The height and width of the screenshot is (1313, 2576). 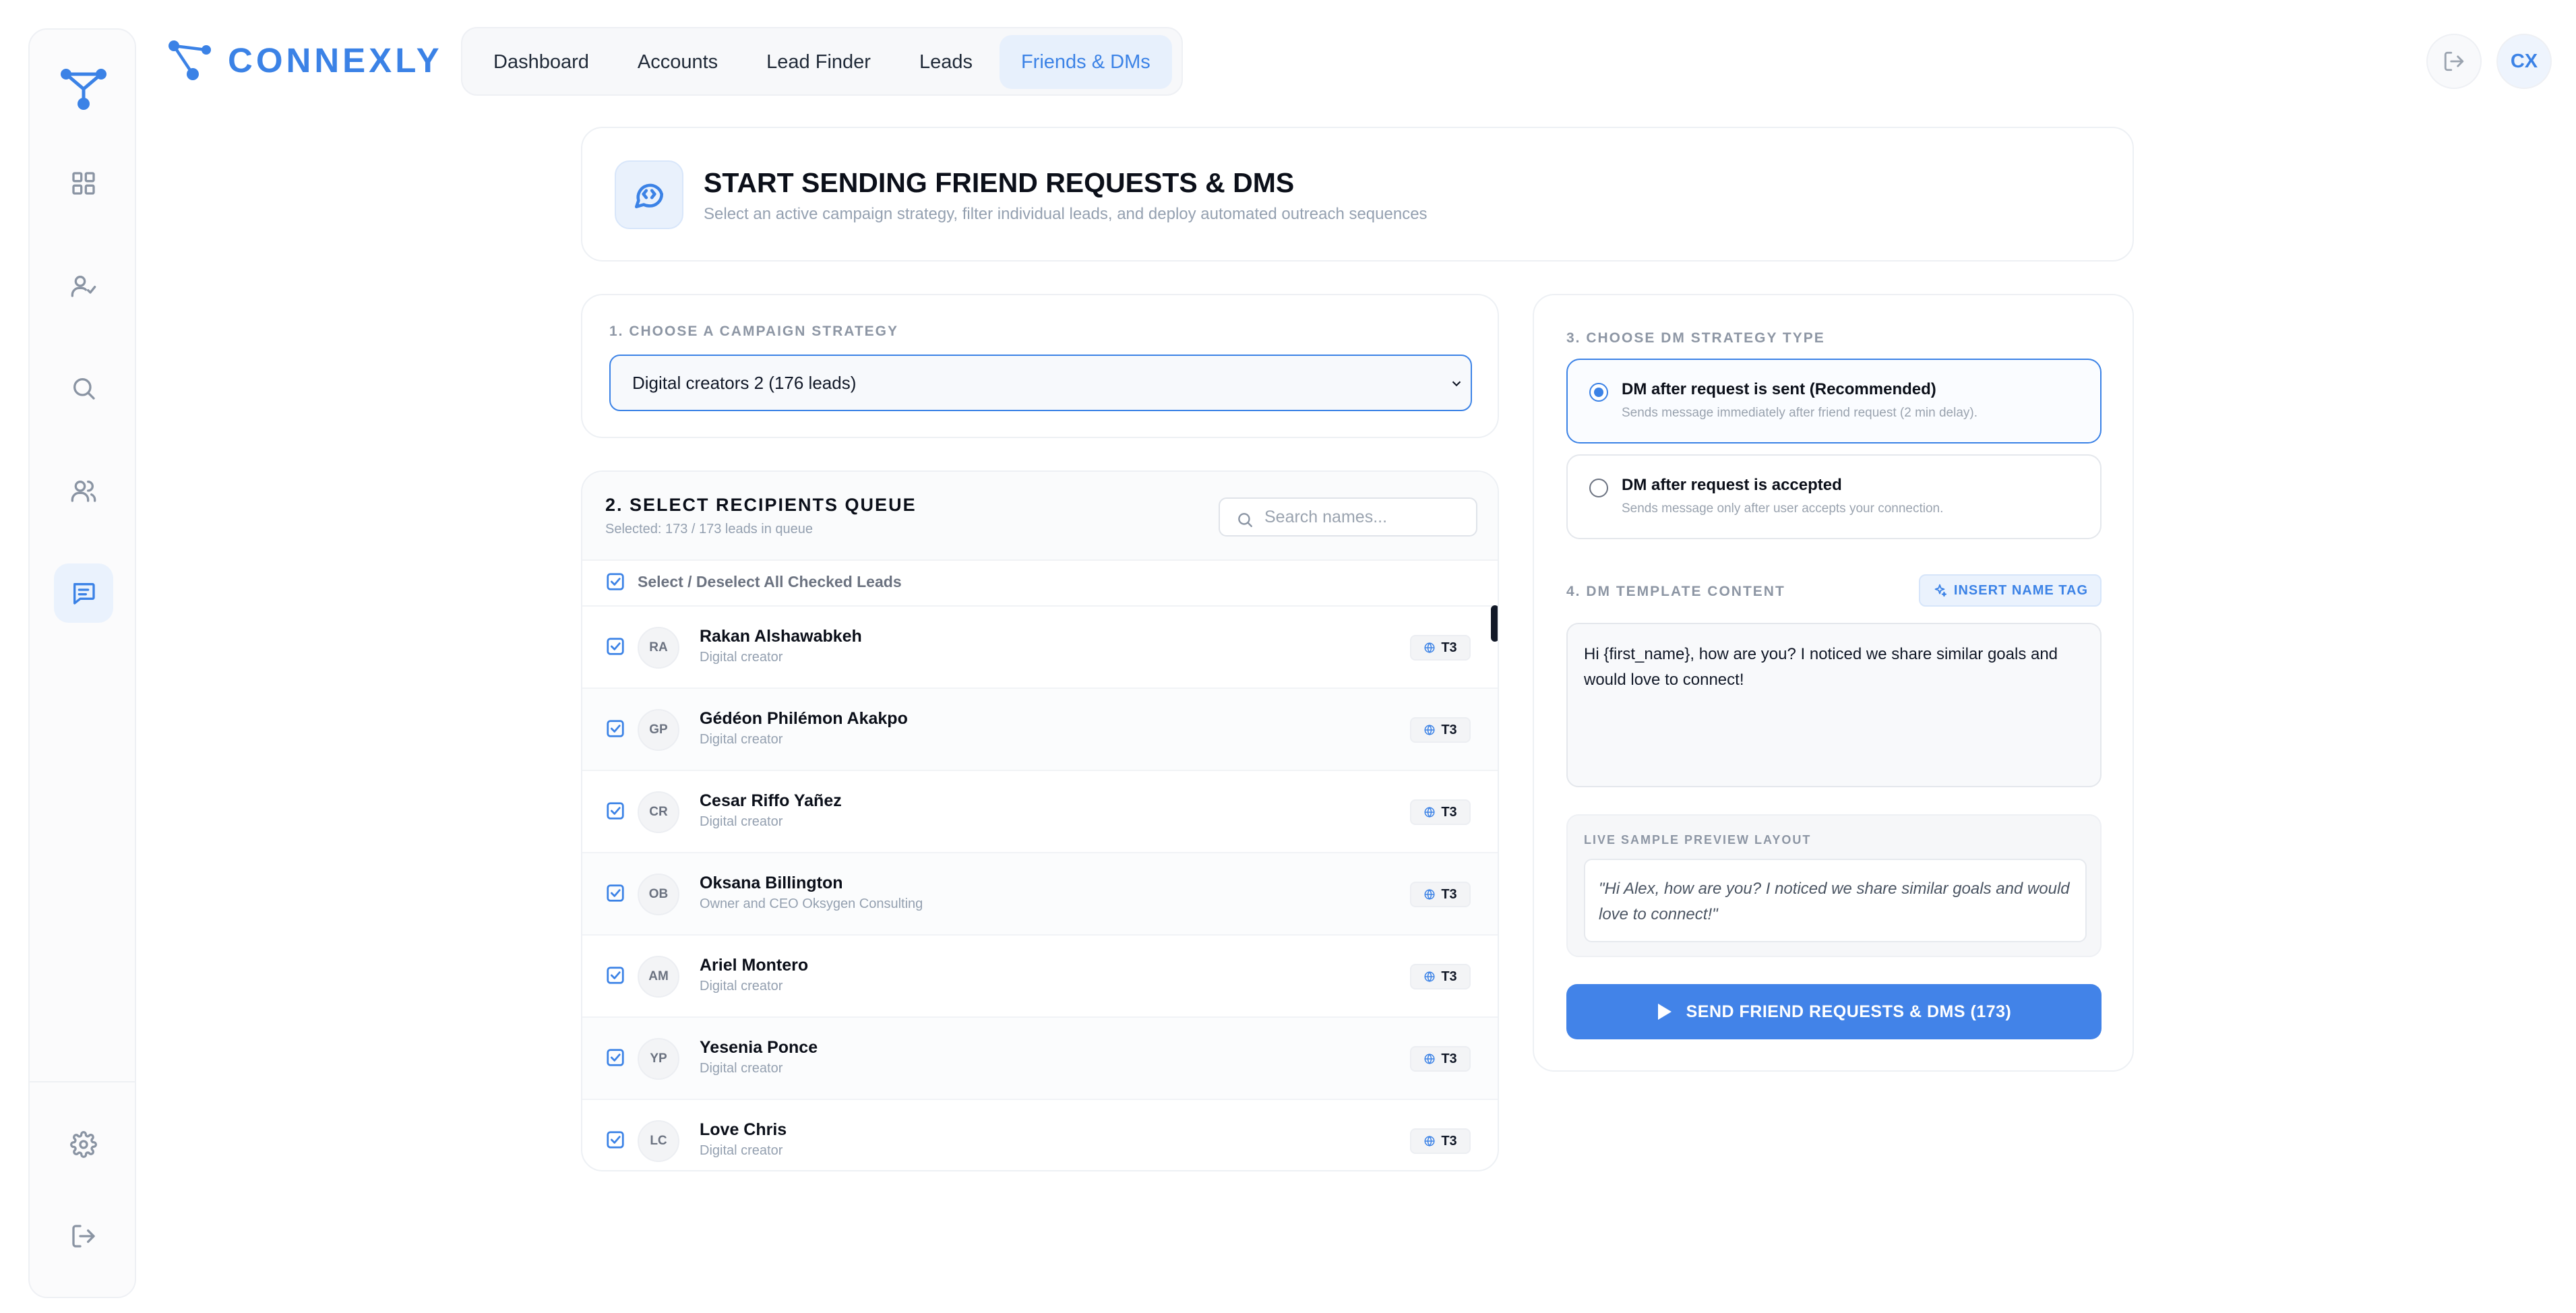 I want to click on tab-friends-dms: Friends & DMs, so click(x=1086, y=62).